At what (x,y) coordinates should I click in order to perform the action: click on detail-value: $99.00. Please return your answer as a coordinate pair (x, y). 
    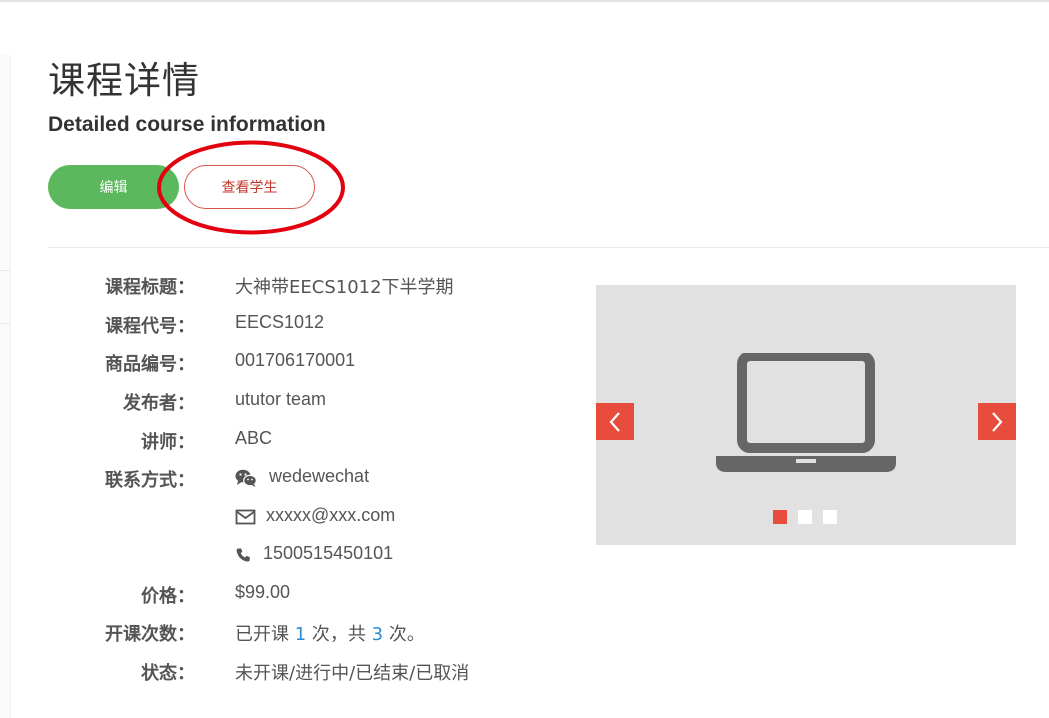
    Looking at the image, I should click on (263, 592).